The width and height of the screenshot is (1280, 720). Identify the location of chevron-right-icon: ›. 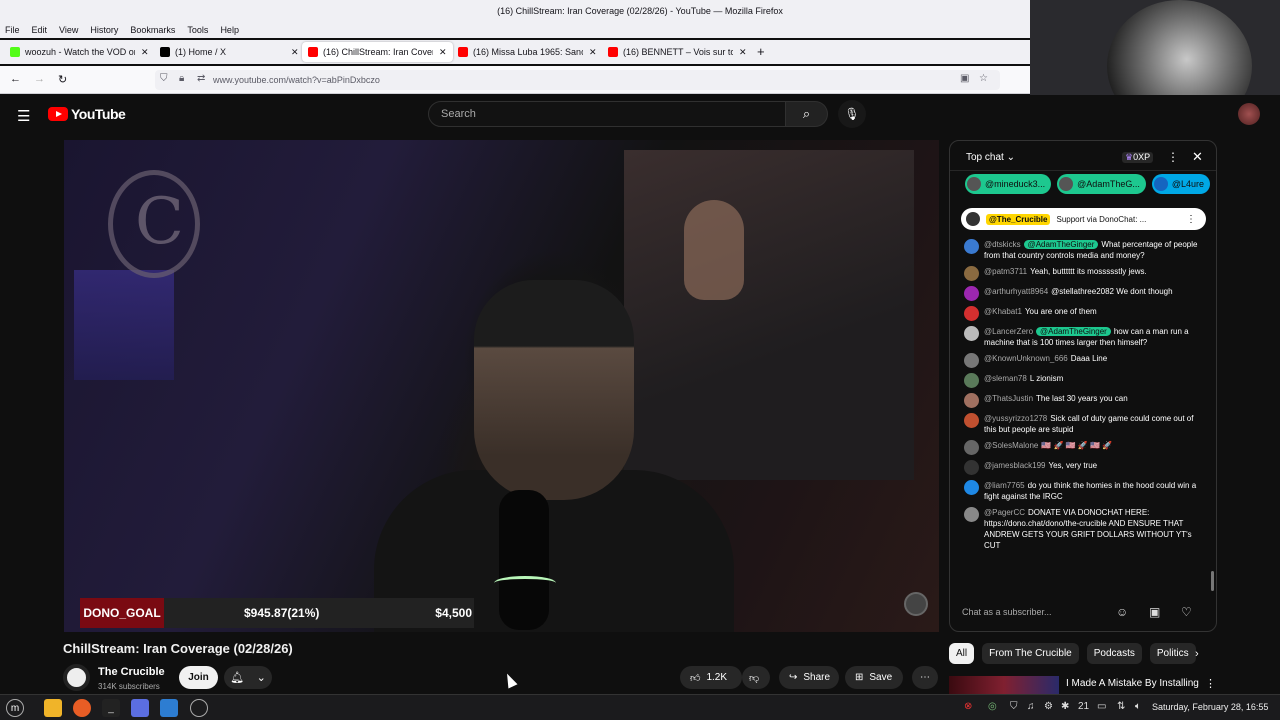
(1197, 654).